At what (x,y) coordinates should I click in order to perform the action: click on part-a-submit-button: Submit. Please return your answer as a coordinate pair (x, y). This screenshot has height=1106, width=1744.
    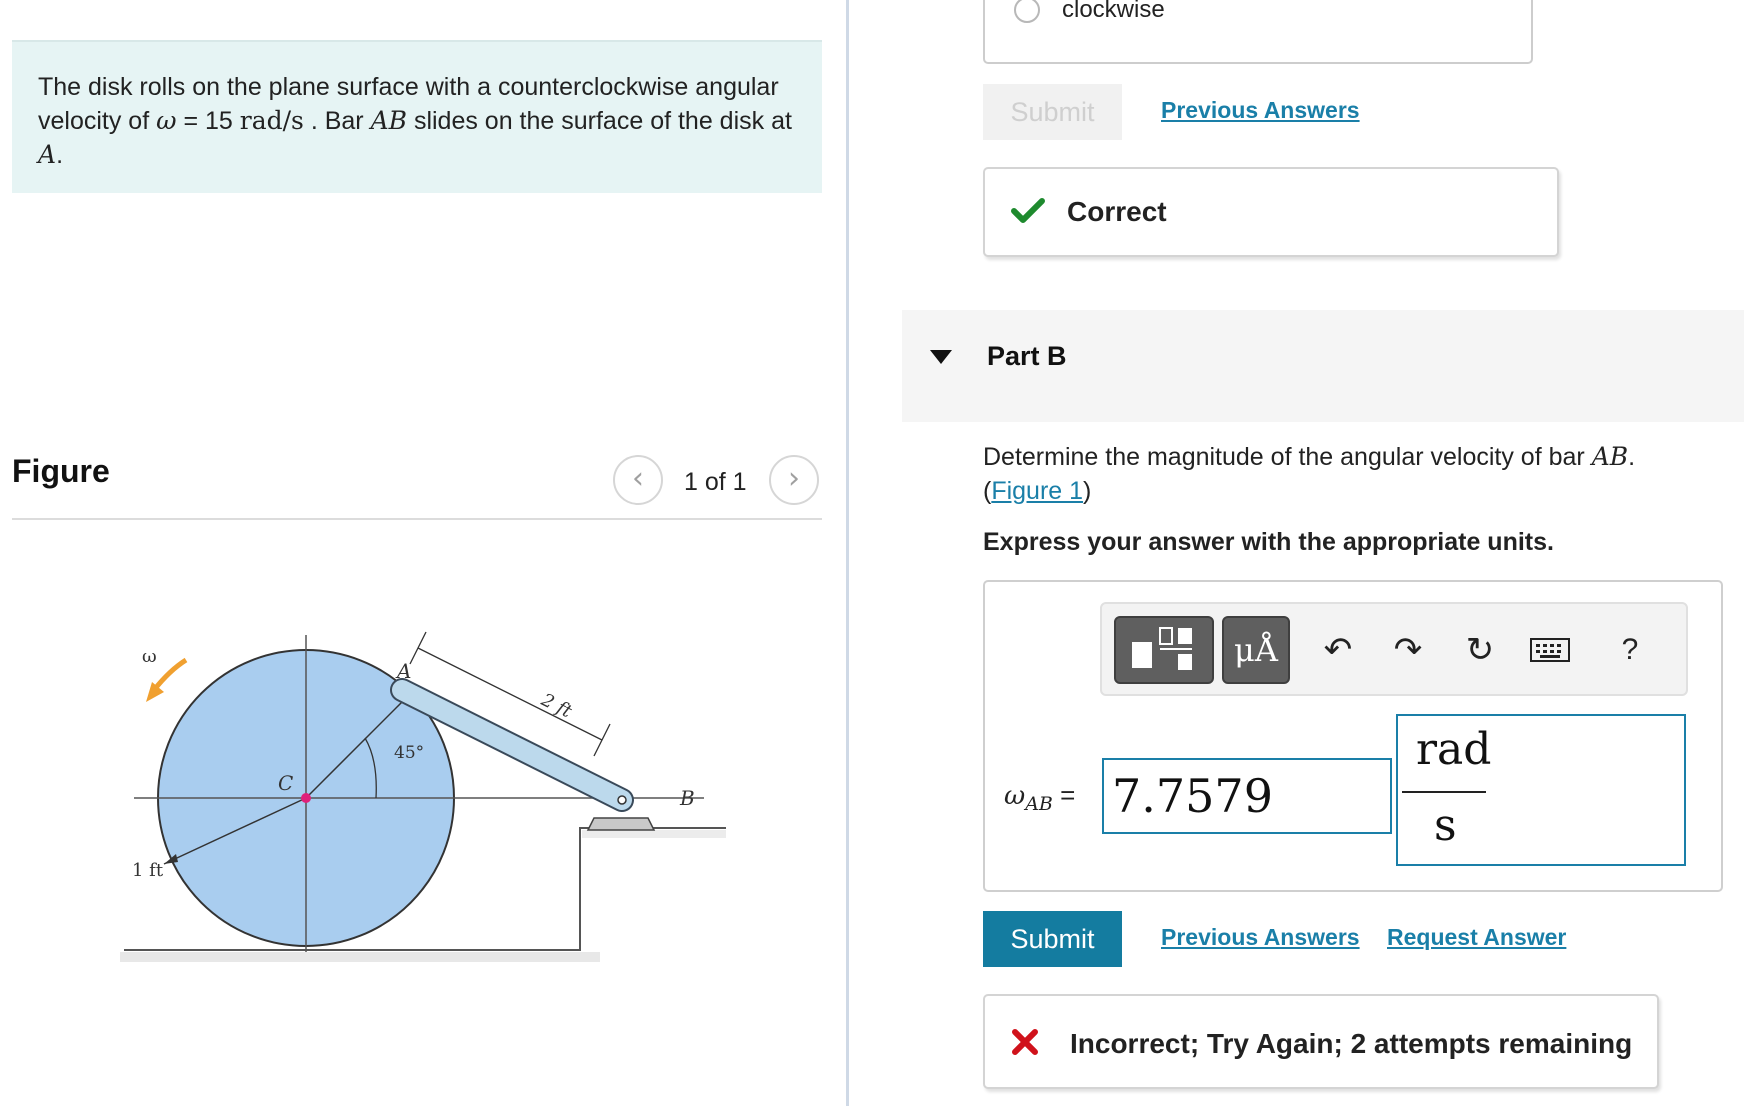
    Looking at the image, I should click on (1052, 112).